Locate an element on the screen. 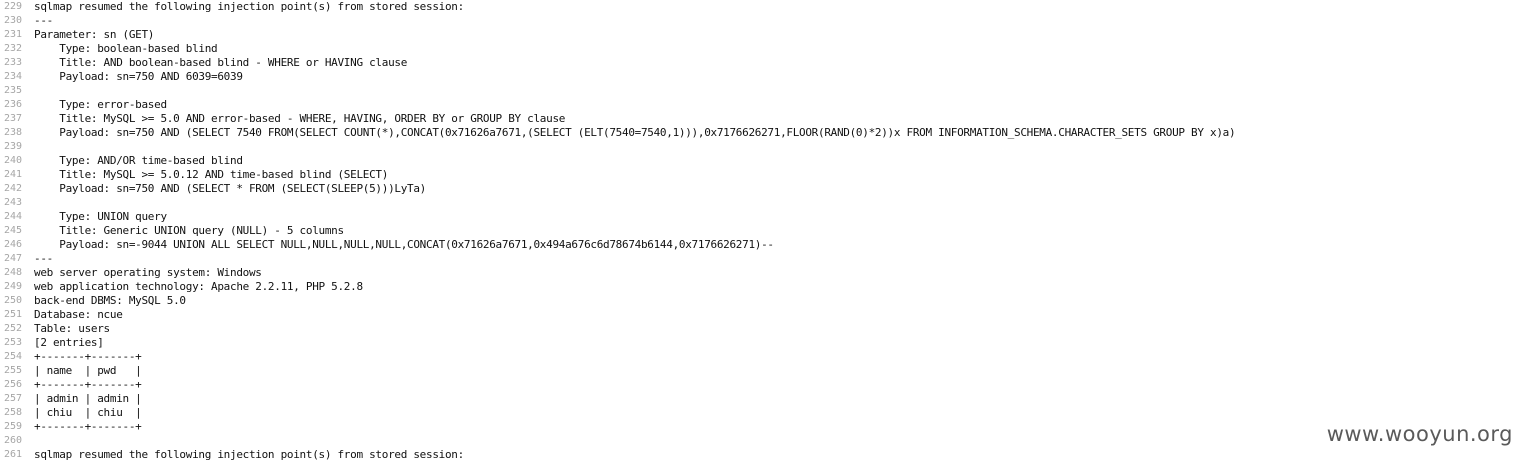 This screenshot has width=1523, height=463. code-line: 247 --- is located at coordinates (761, 259).